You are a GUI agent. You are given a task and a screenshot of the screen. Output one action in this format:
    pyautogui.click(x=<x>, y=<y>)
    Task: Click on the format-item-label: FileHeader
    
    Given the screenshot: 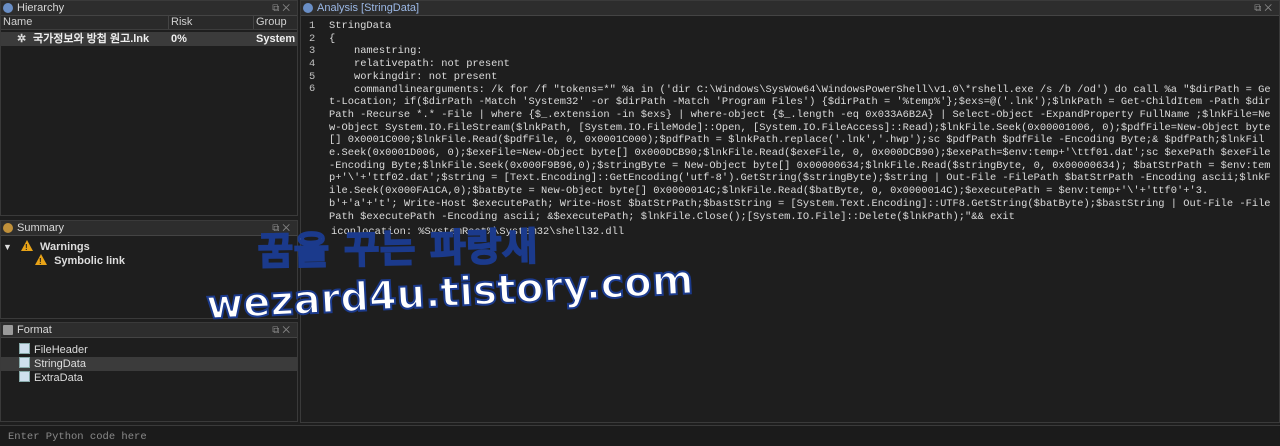 What is the action you would take?
    pyautogui.click(x=61, y=350)
    